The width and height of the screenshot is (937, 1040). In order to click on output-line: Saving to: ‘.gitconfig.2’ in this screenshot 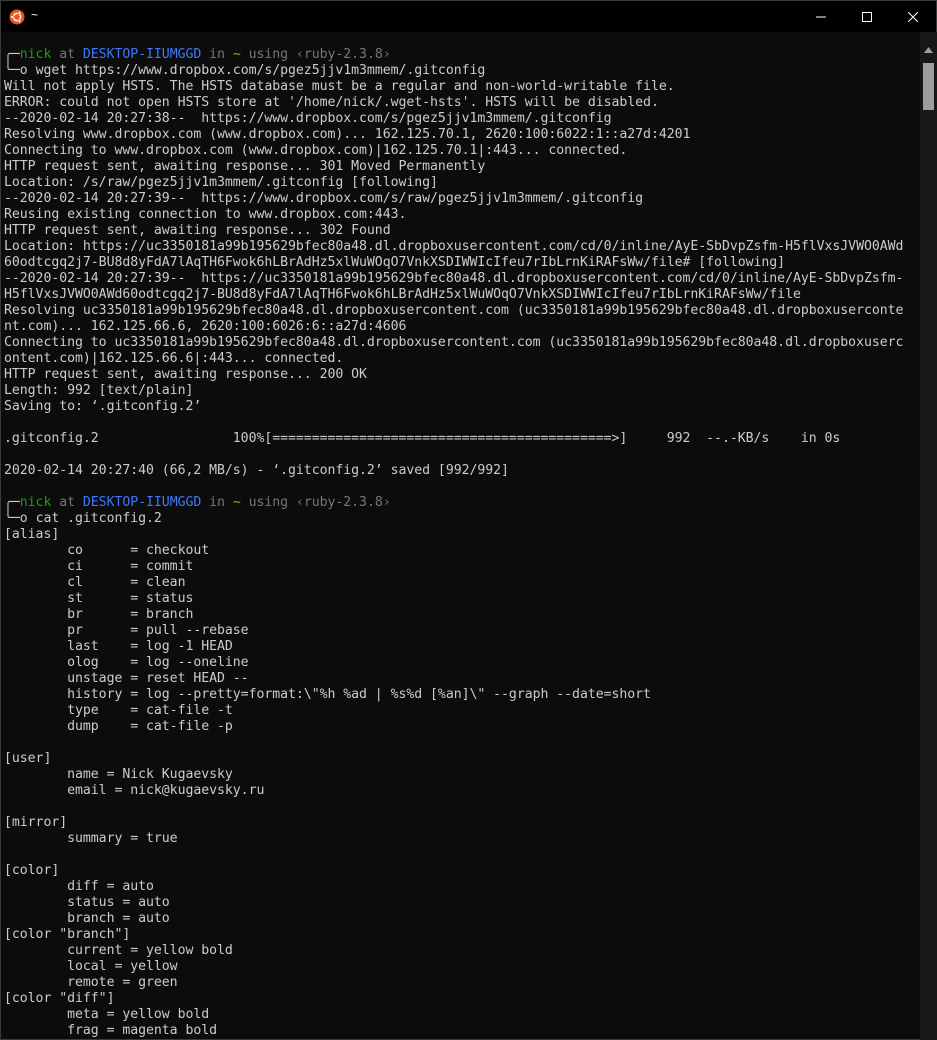, I will do `click(103, 406)`.